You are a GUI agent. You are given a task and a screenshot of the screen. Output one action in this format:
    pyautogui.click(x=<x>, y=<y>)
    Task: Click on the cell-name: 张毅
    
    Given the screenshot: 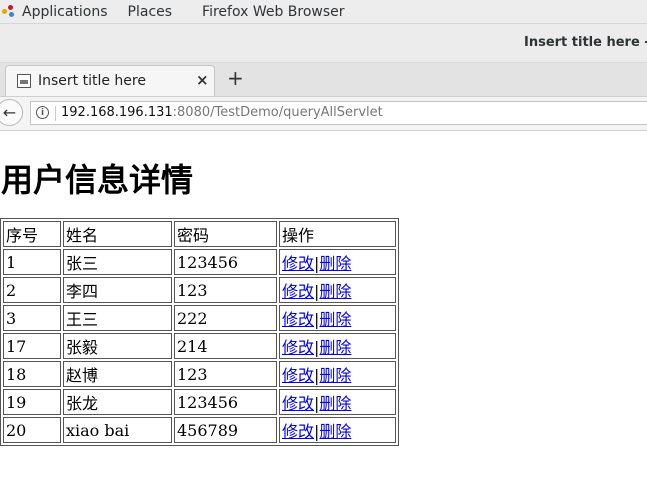 What is the action you would take?
    pyautogui.click(x=117, y=346)
    